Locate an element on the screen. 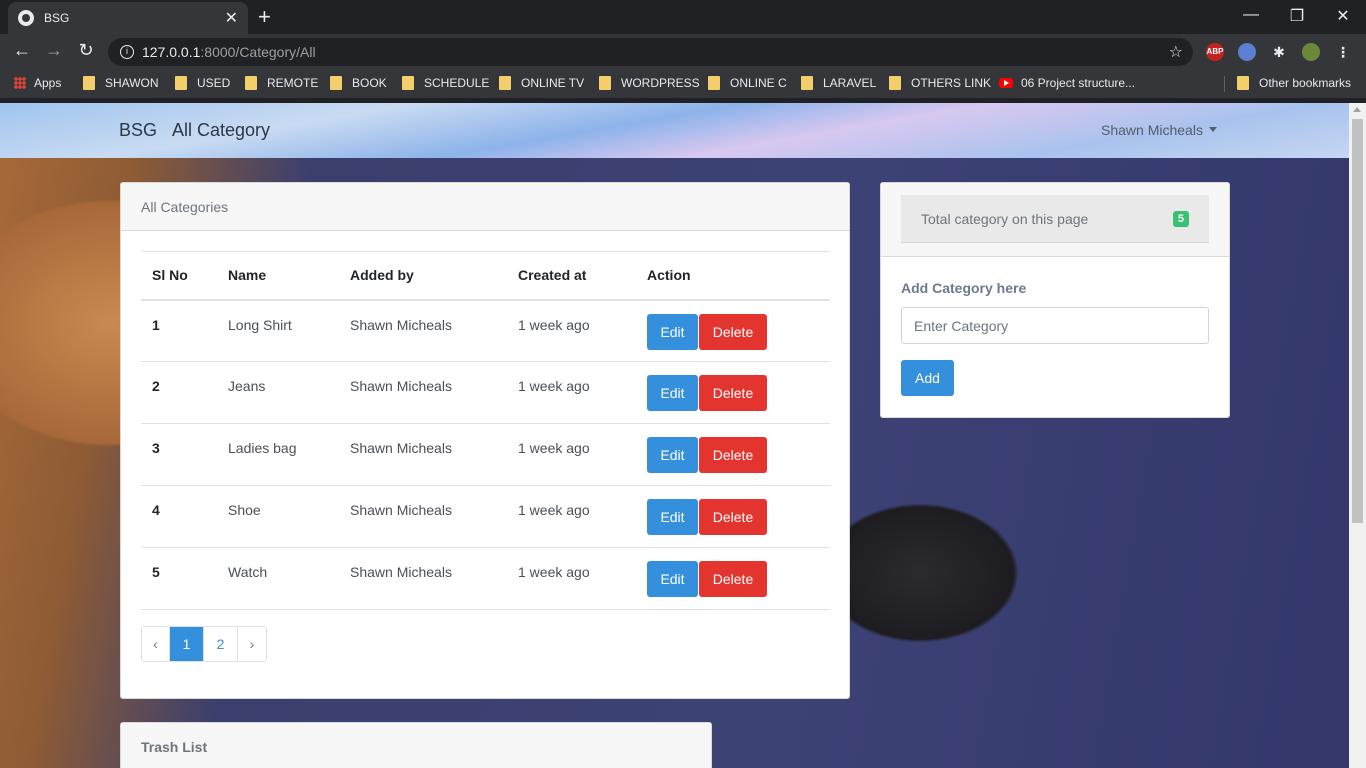 The image size is (1366, 768). bookmark-folder: LARAVEL is located at coordinates (838, 83).